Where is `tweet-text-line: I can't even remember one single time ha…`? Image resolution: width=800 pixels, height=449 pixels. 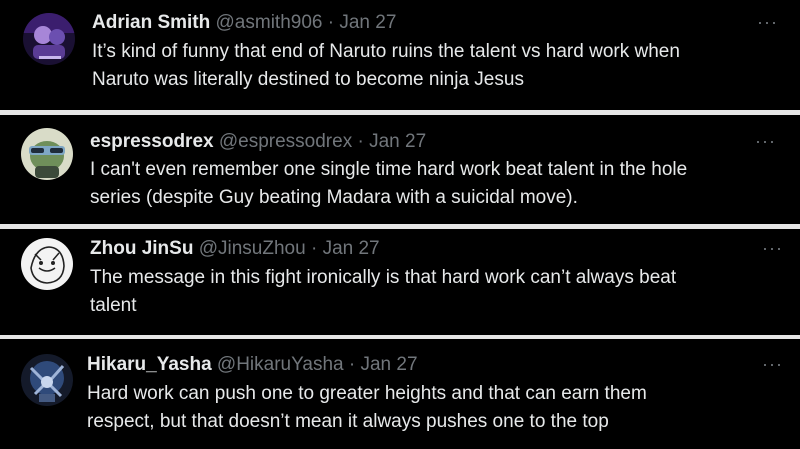
tweet-text-line: I can't even remember one single time ha… is located at coordinates (389, 169).